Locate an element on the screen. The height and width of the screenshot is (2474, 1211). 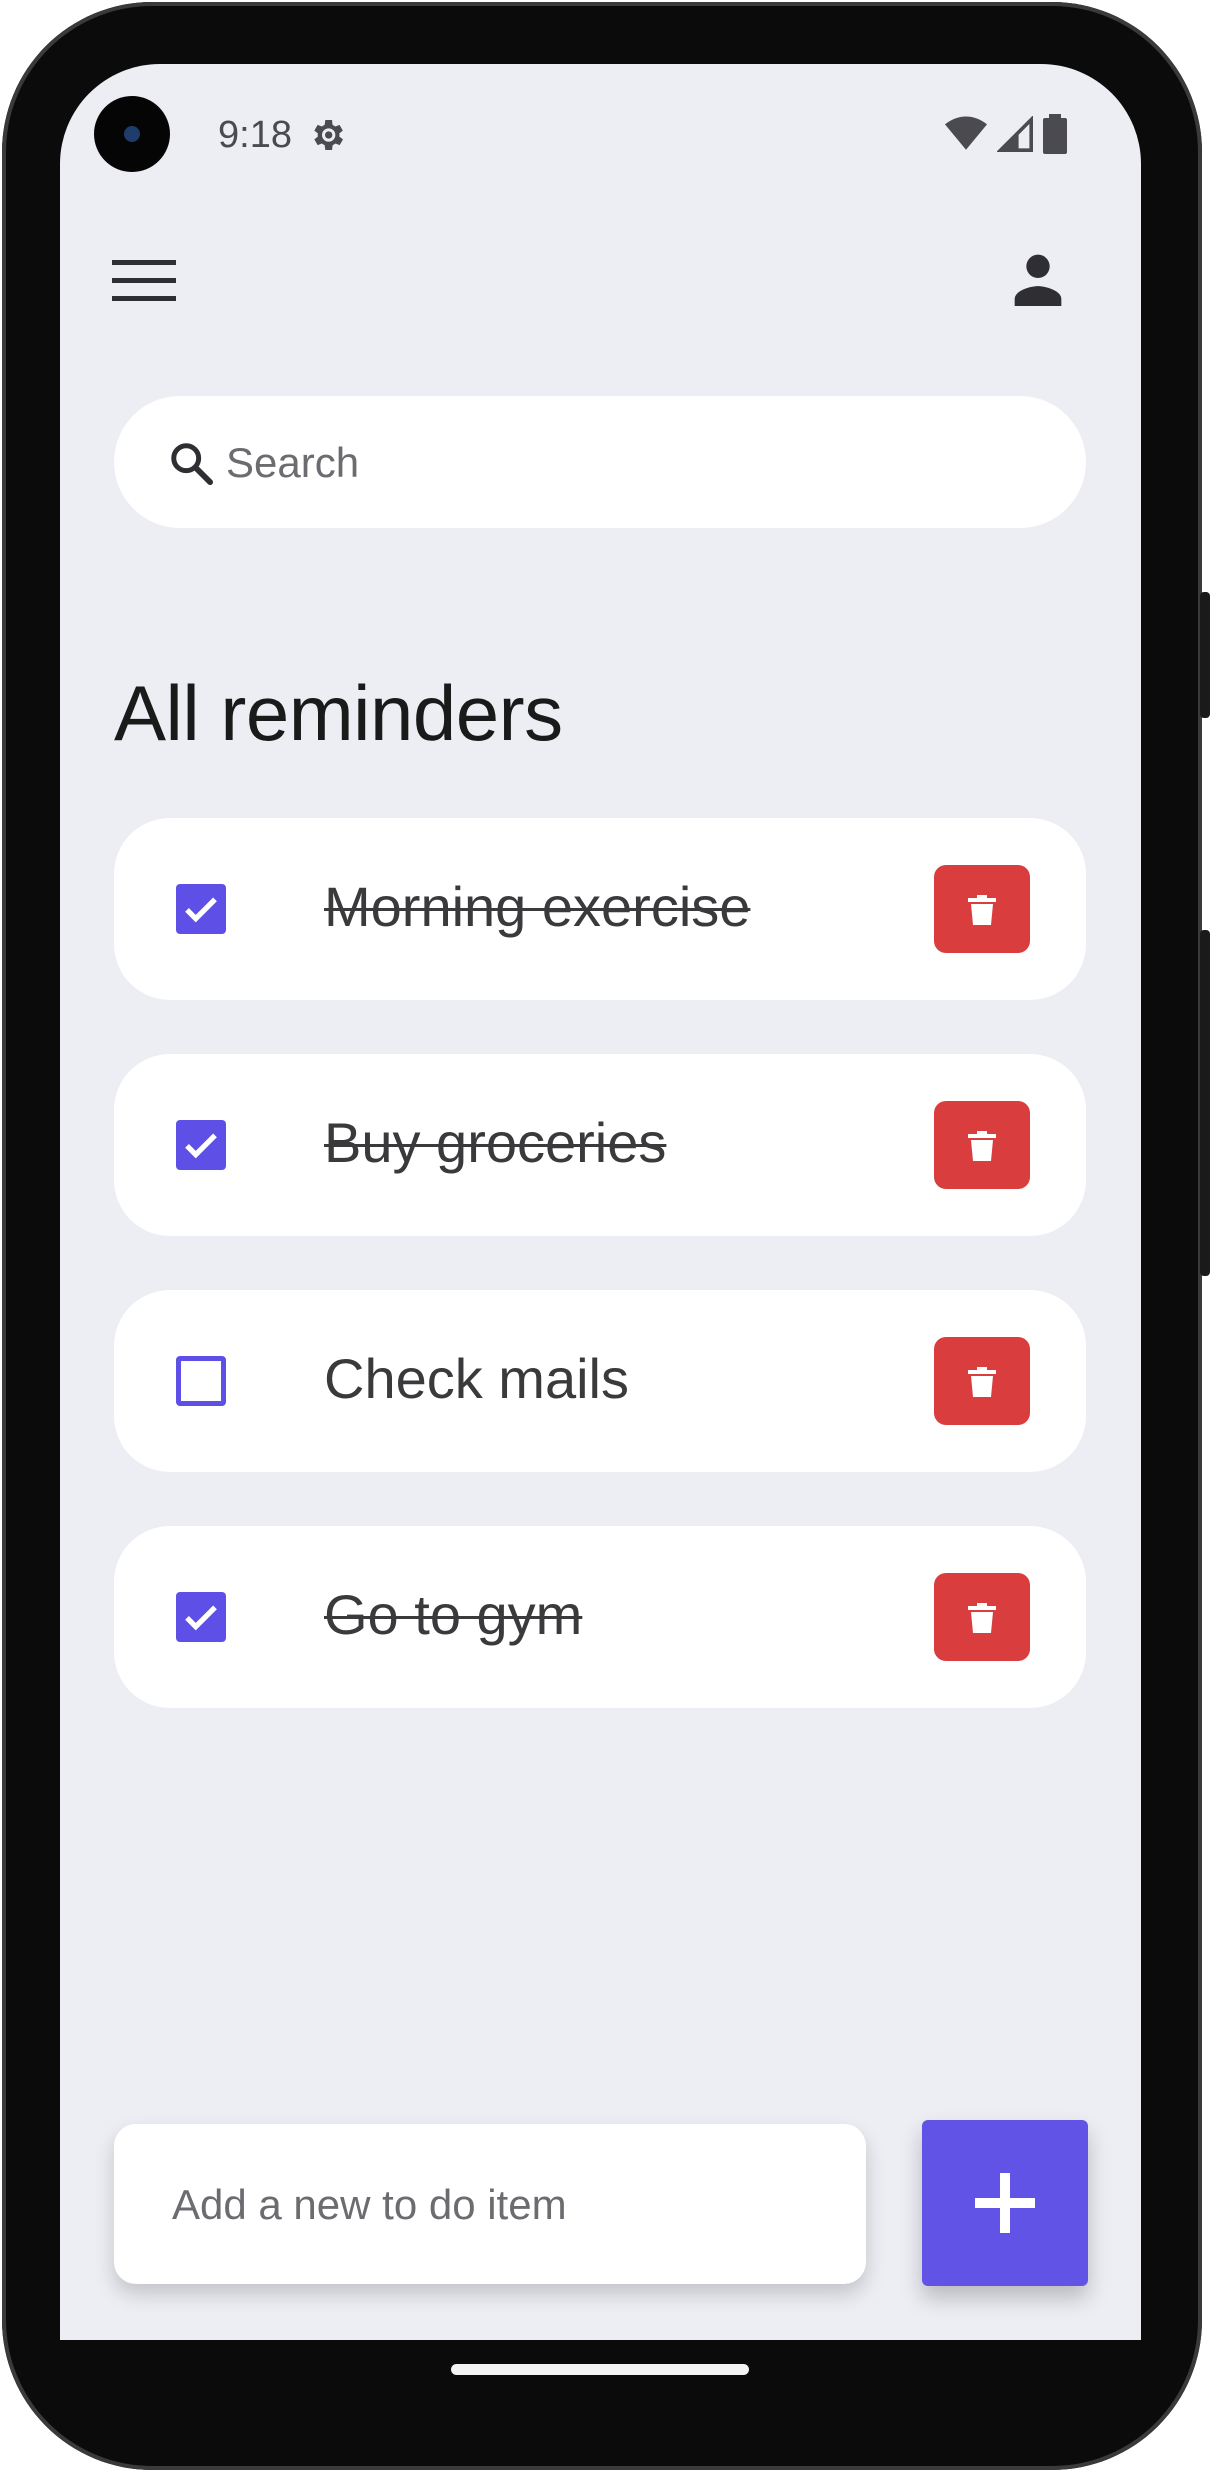
plus-icon is located at coordinates (1005, 2203).